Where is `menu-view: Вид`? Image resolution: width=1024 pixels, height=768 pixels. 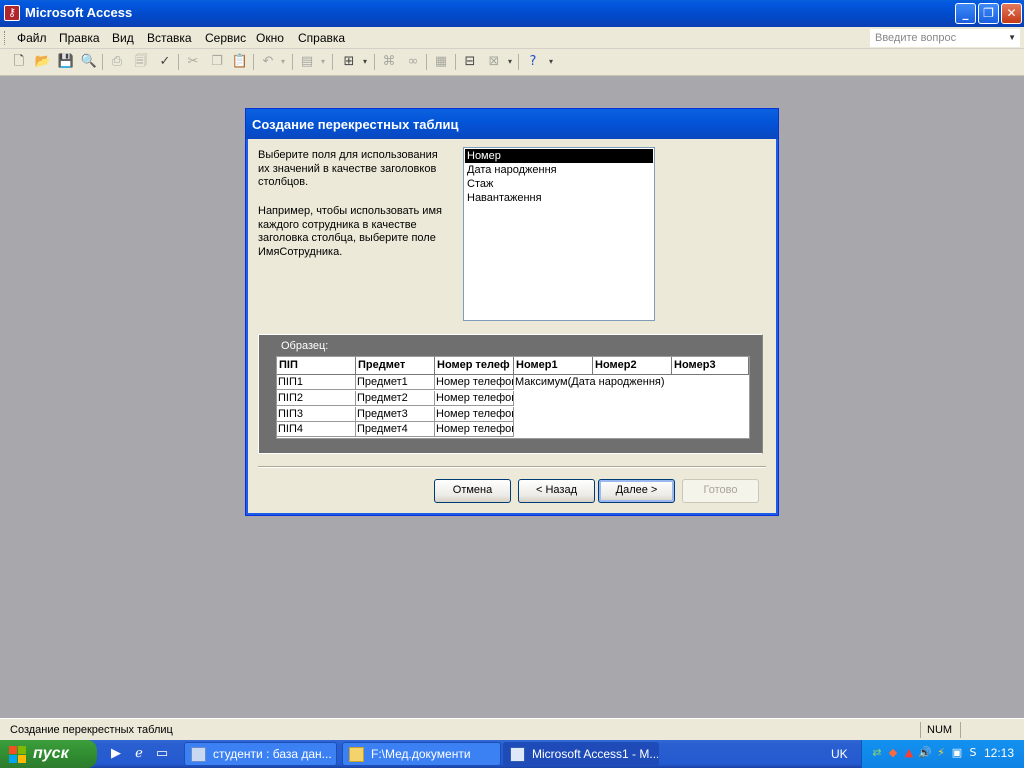
menu-view: Вид is located at coordinates (123, 38).